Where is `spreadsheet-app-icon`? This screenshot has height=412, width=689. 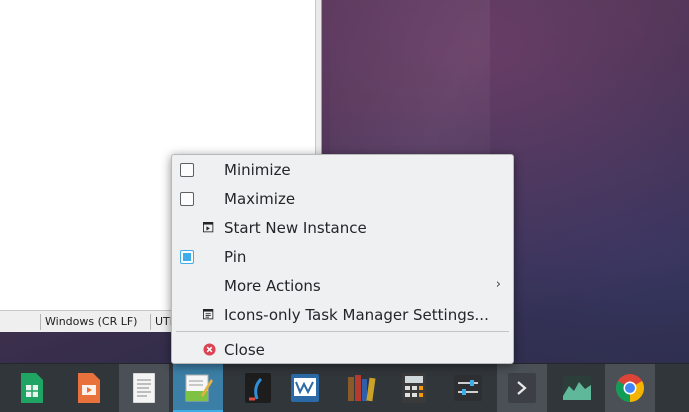
spreadsheet-app-icon is located at coordinates (32, 388).